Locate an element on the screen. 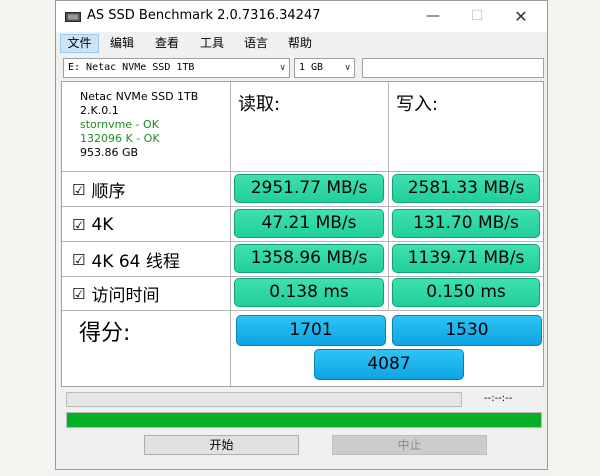  minimize-icon: — is located at coordinates (433, 16).